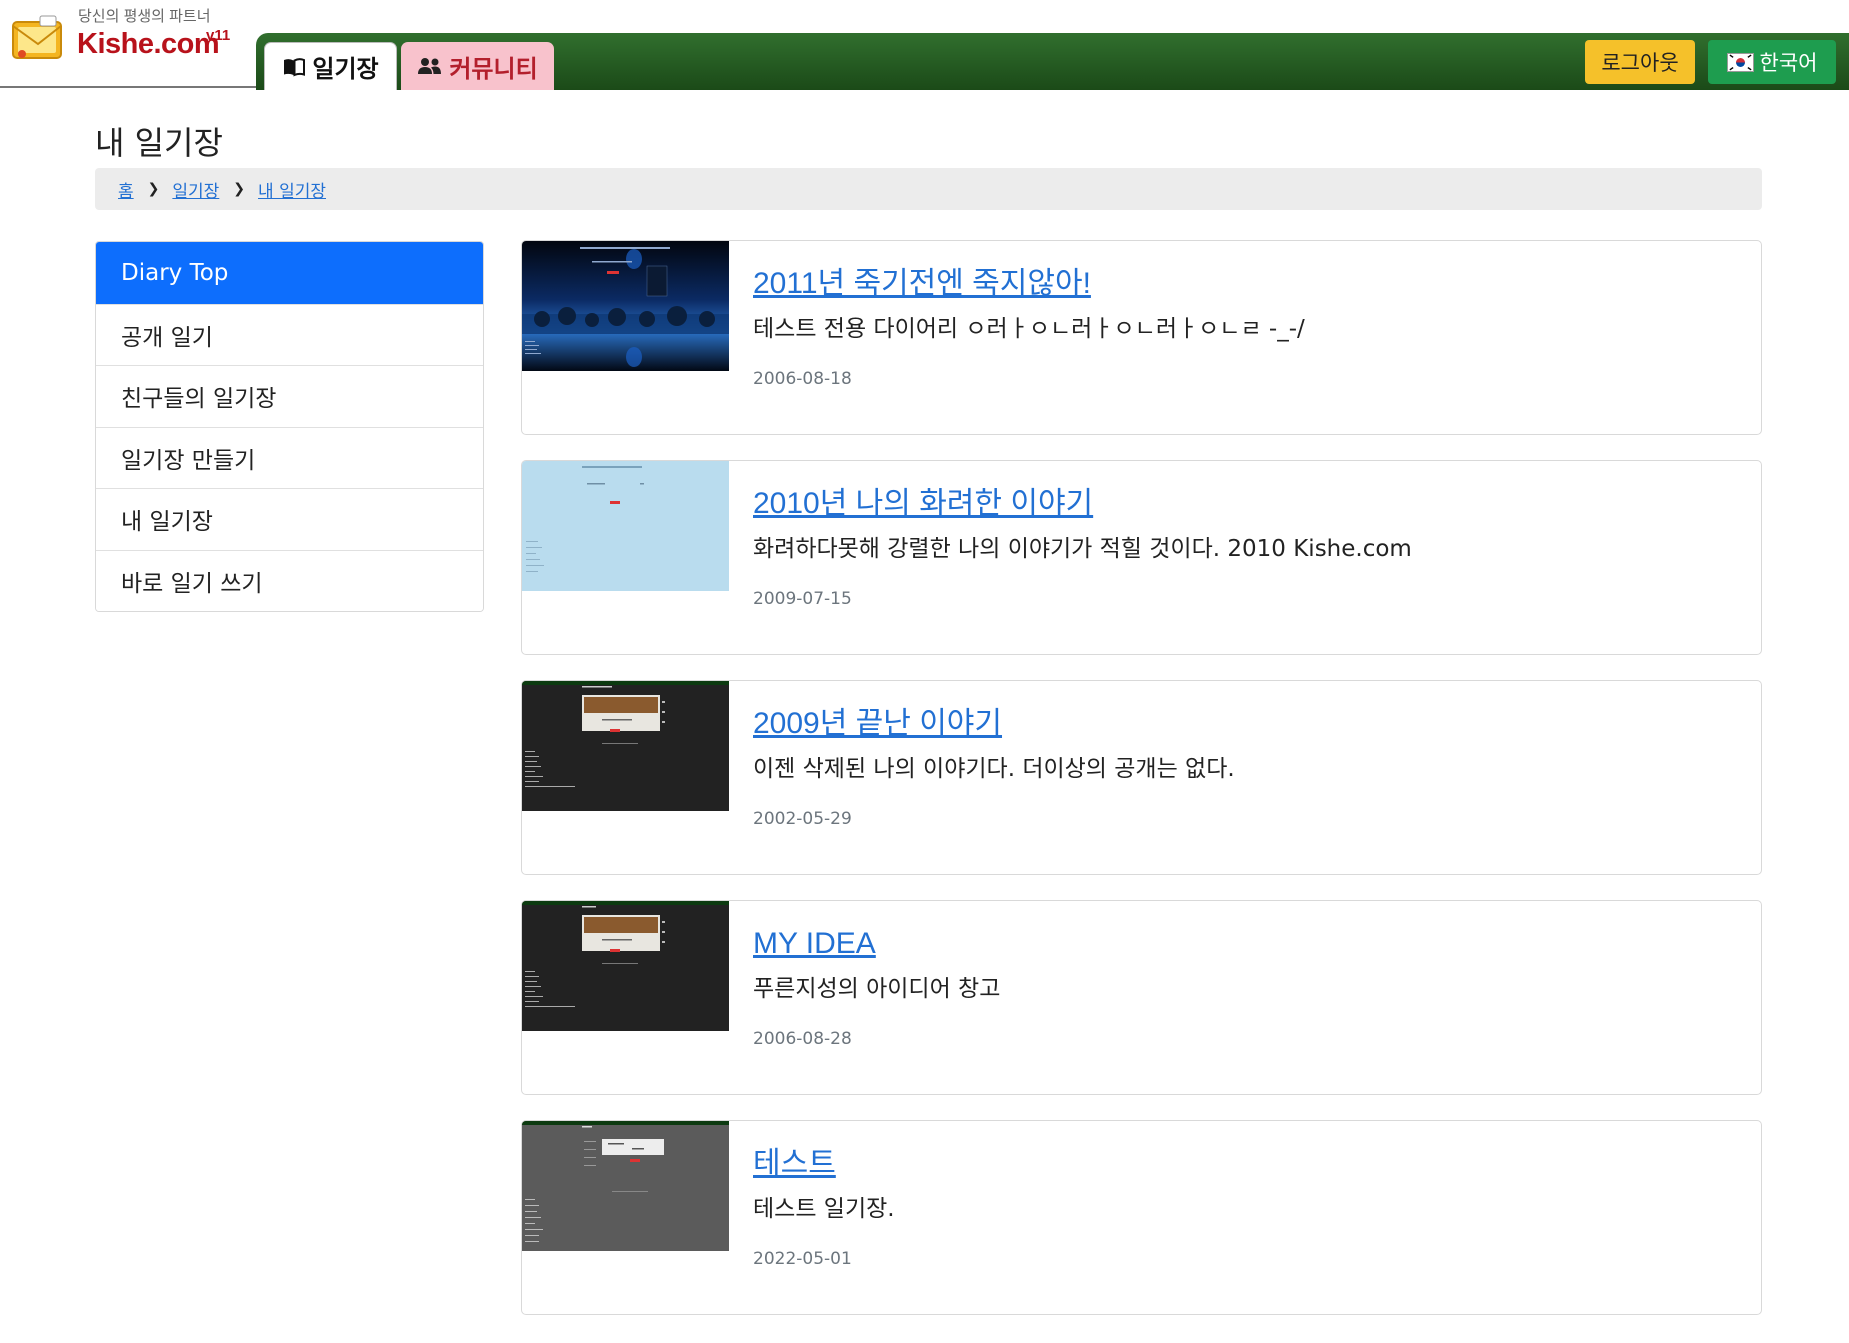 The width and height of the screenshot is (1849, 1343). I want to click on diary-date: 2006-08-18, so click(802, 379).